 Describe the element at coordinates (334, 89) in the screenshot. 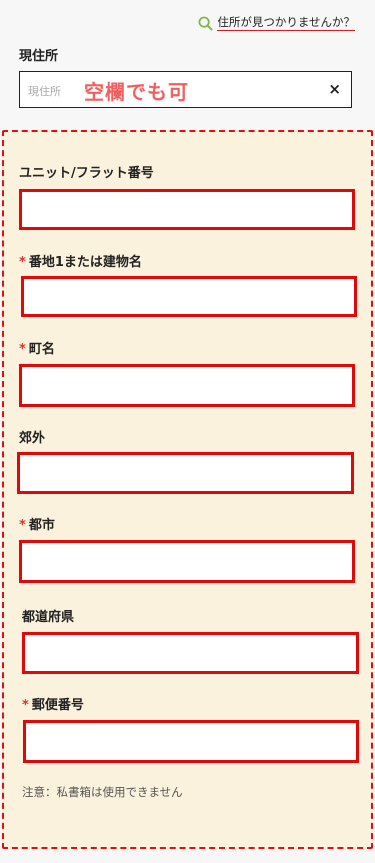

I see `clear-icon: ×` at that location.